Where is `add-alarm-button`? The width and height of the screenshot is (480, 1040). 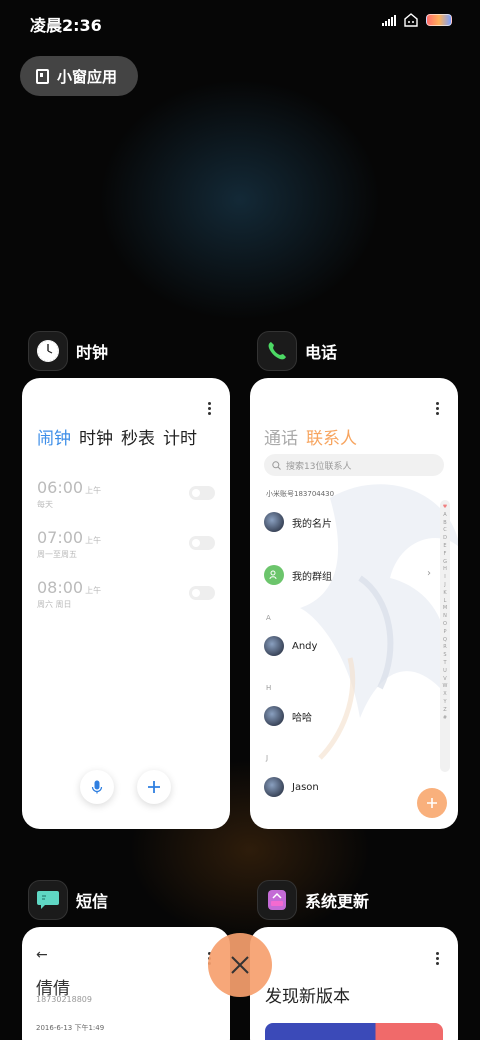
add-alarm-button is located at coordinates (154, 787).